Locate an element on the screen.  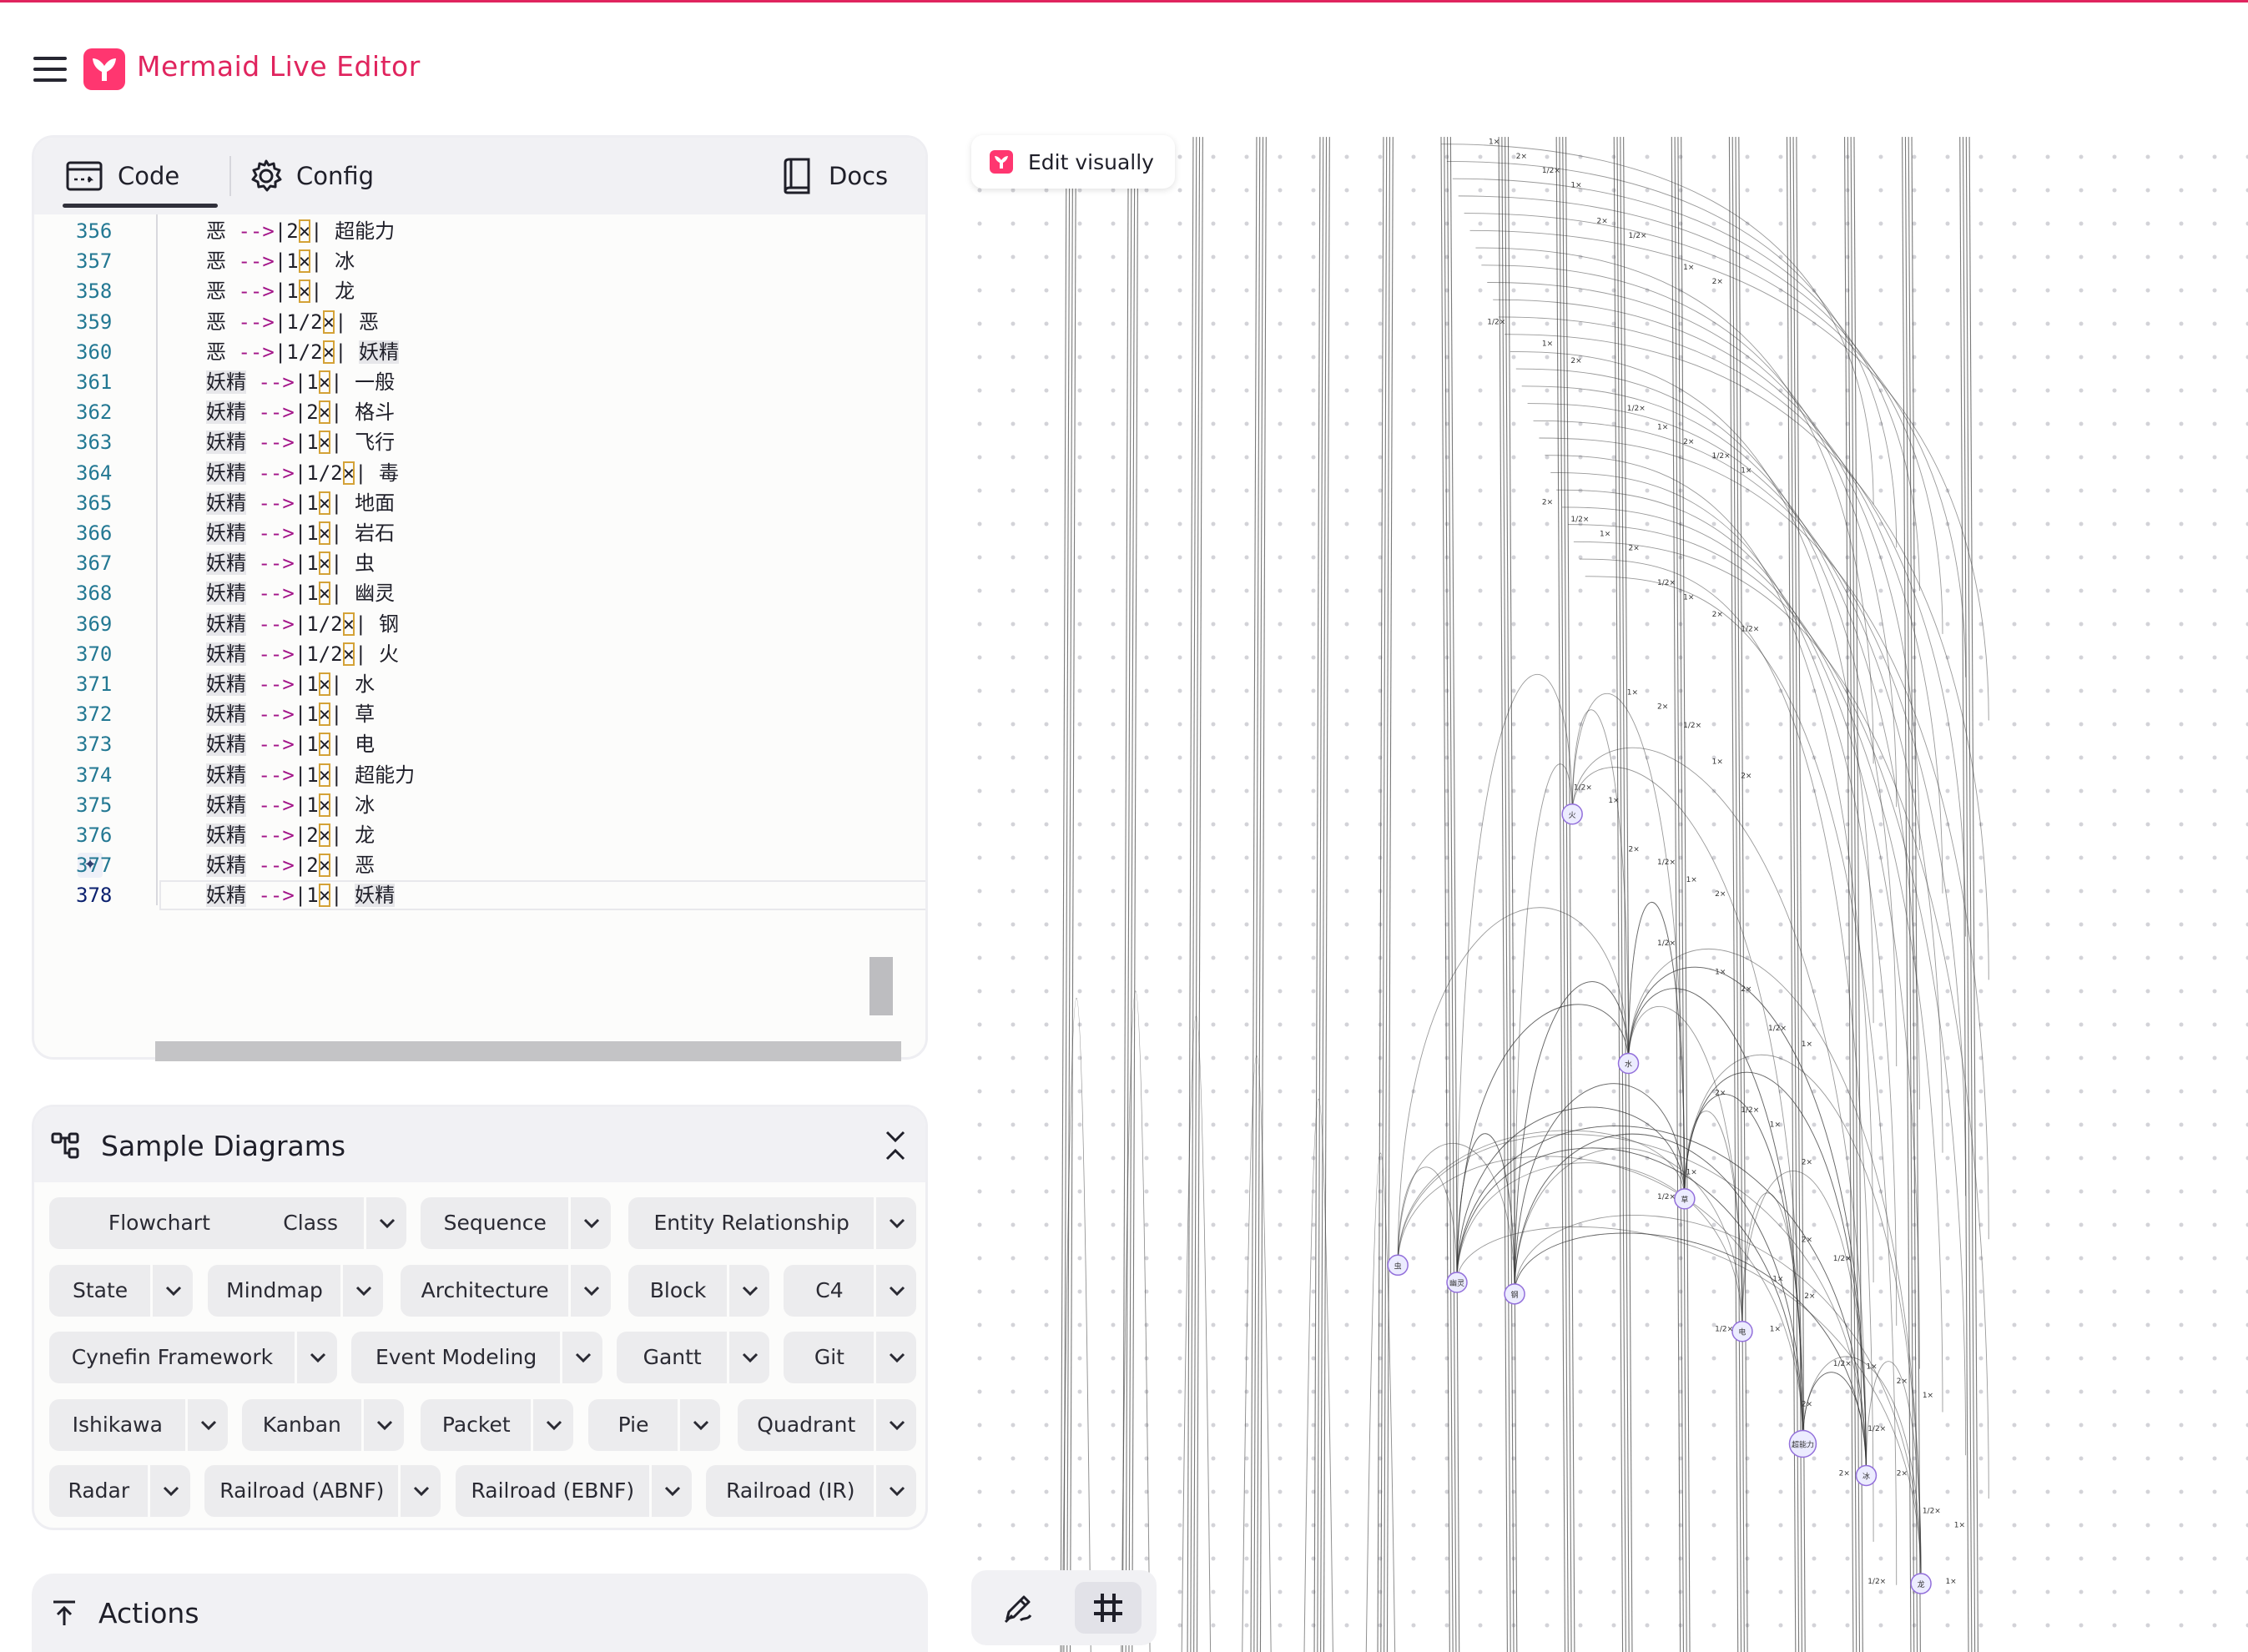
sample-chip-c4: C4 is located at coordinates (851, 1291).